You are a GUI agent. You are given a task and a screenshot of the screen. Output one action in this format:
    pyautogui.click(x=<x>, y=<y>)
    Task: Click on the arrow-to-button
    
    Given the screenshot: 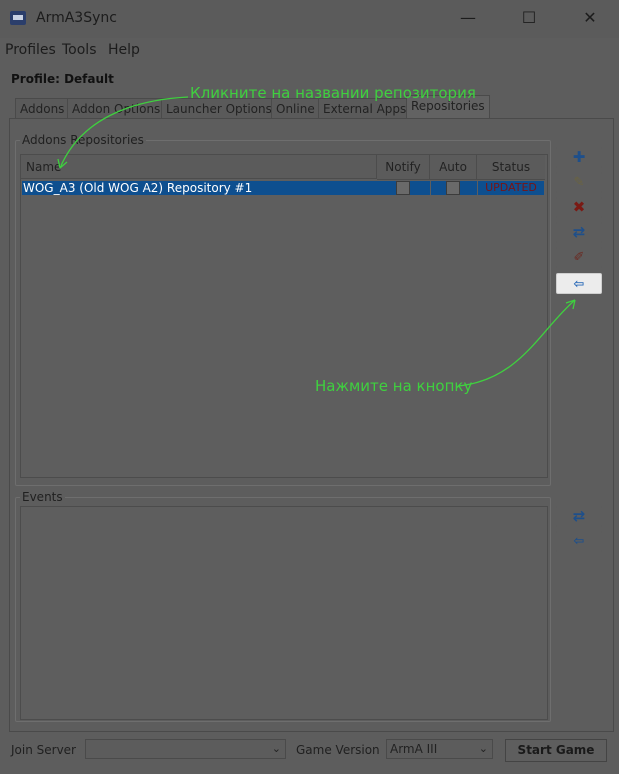 What is the action you would take?
    pyautogui.click(x=516, y=343)
    